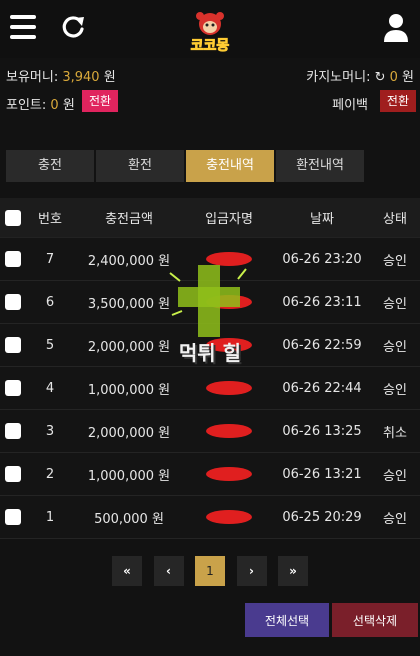 This screenshot has height=656, width=420. I want to click on header-status: 상태, so click(395, 219).